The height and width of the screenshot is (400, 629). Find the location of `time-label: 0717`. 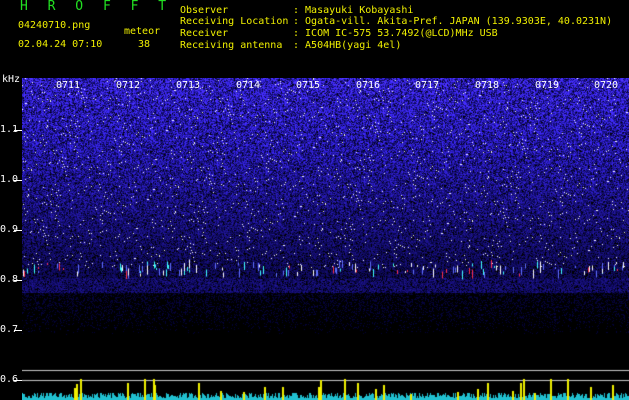

time-label: 0717 is located at coordinates (427, 85).